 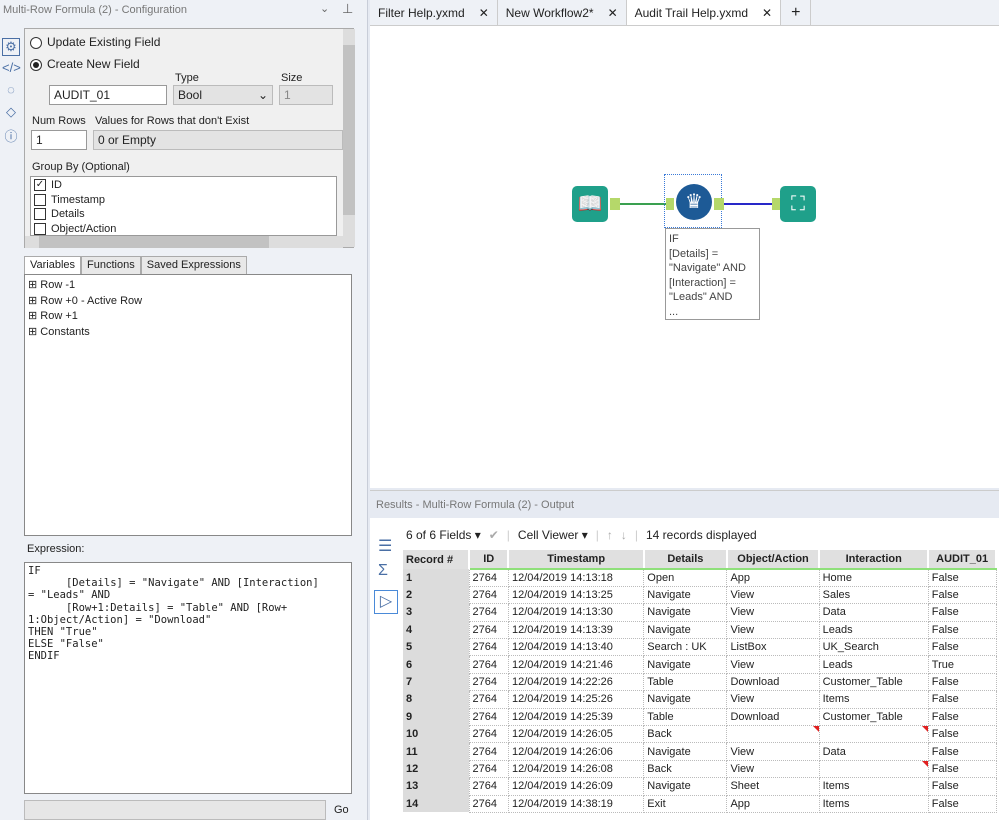 What do you see at coordinates (576, 630) in the screenshot?
I see `table-cell: 12/04/2019 14:13:39` at bounding box center [576, 630].